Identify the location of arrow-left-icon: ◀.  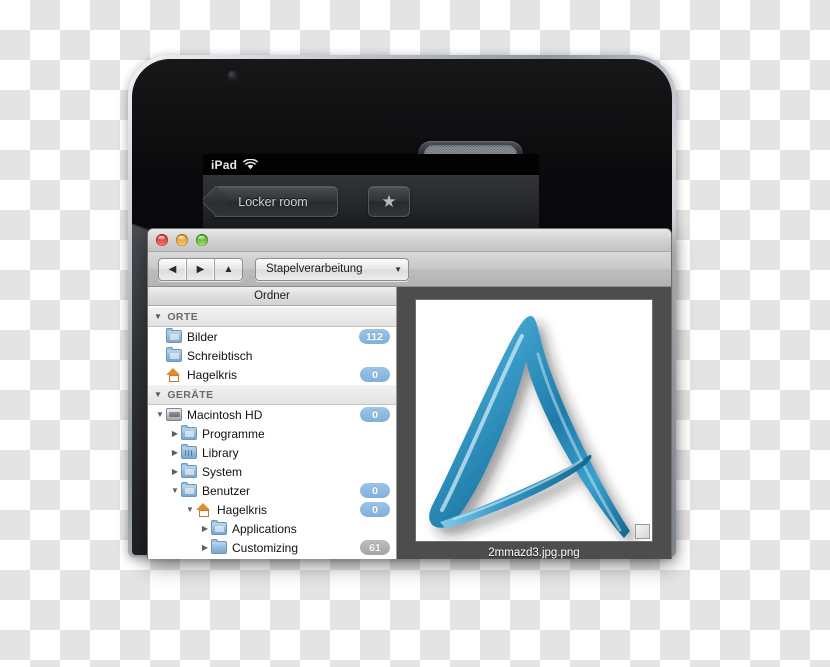
(172, 269).